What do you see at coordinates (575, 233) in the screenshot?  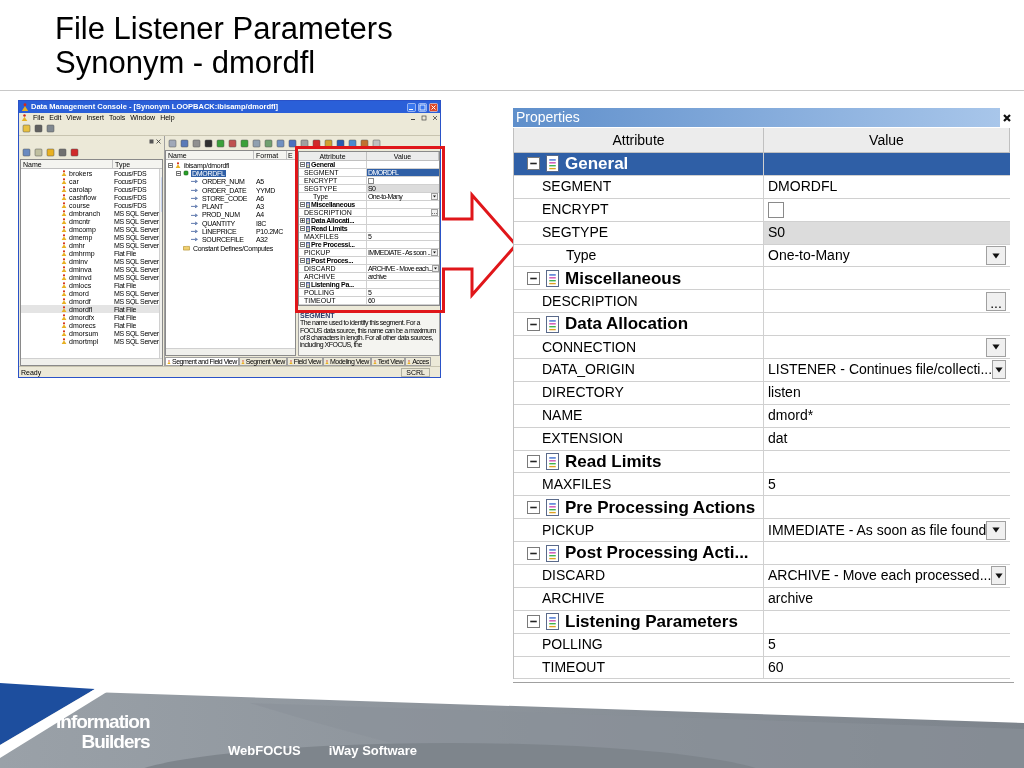 I see `property-label: SEGTYPE` at bounding box center [575, 233].